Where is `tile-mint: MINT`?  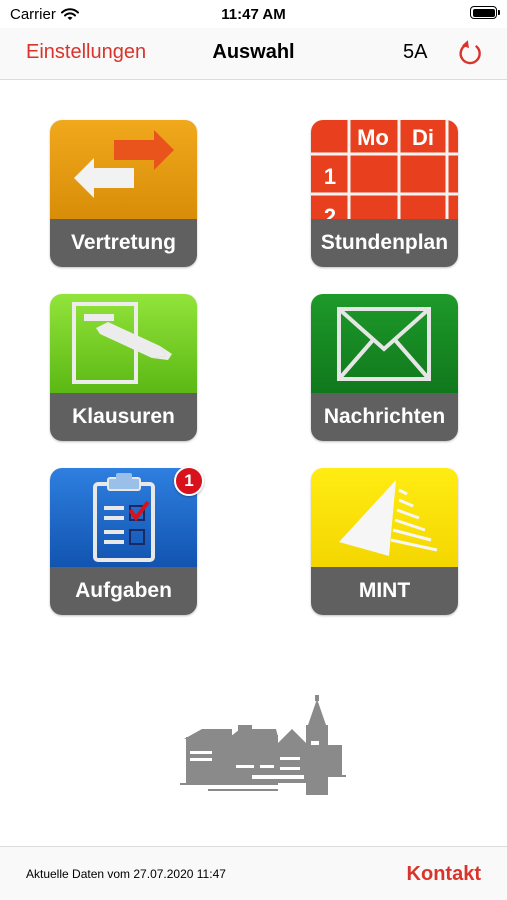
tile-mint: MINT is located at coordinates (384, 541).